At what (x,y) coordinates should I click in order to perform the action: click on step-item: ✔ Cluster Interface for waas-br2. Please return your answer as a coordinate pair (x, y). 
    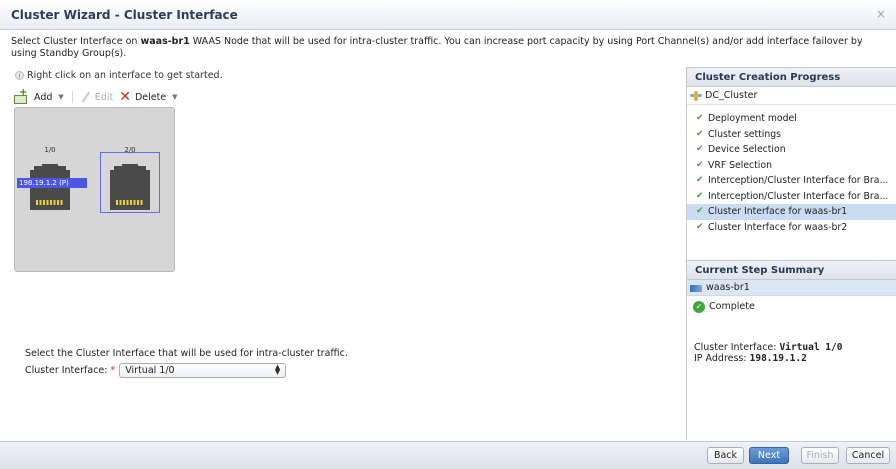
    Looking at the image, I should click on (791, 228).